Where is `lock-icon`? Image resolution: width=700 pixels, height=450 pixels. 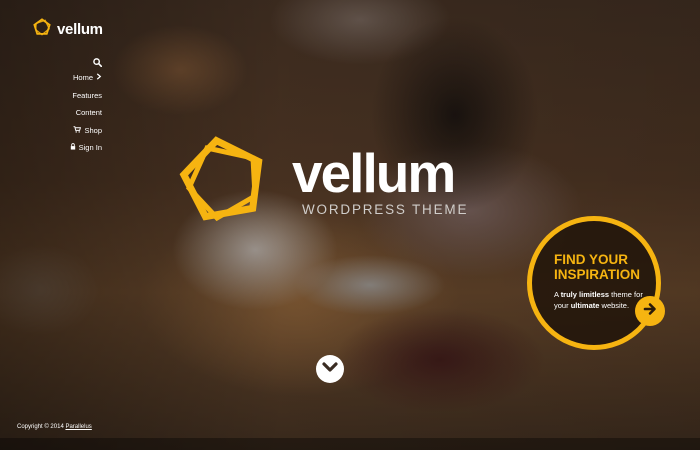 lock-icon is located at coordinates (73, 147).